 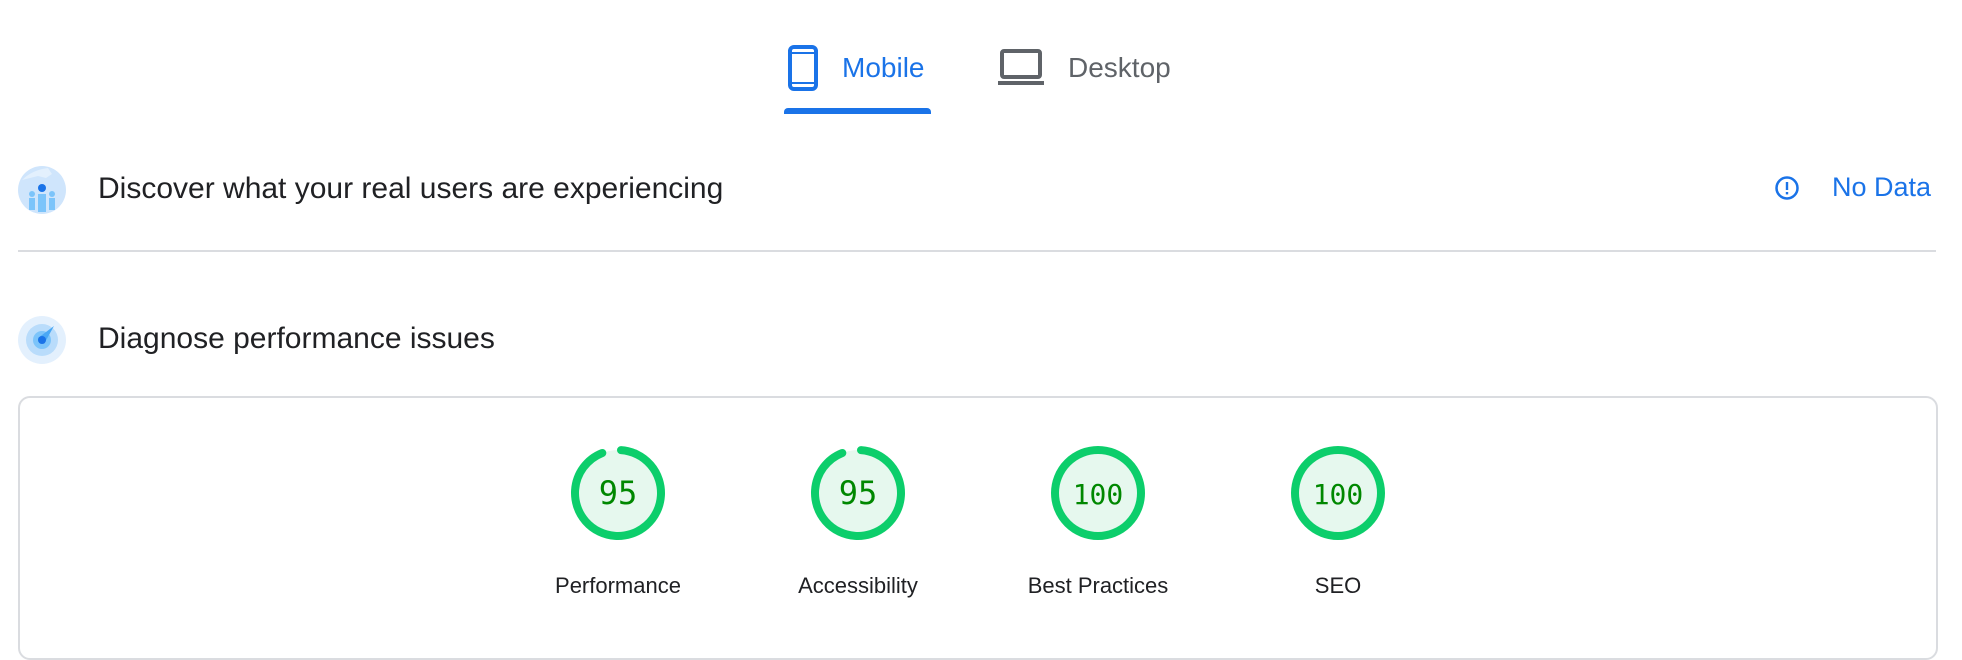 I want to click on score-gauge-performance: 95 Performance, so click(x=618, y=521).